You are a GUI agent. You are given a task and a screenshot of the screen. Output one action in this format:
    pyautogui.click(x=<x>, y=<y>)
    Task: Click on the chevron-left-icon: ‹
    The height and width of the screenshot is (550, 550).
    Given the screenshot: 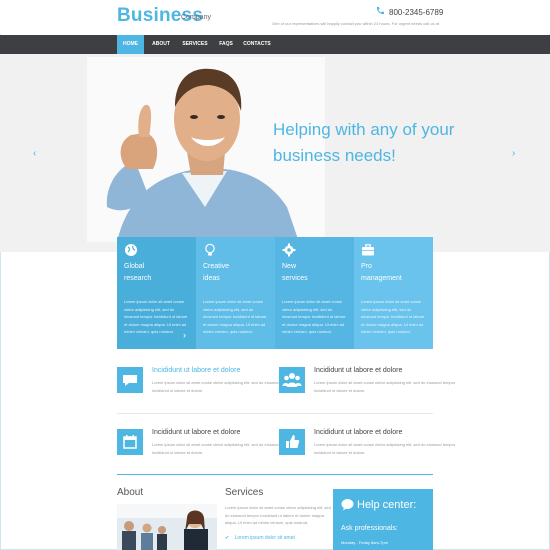 What is the action you would take?
    pyautogui.click(x=34, y=153)
    